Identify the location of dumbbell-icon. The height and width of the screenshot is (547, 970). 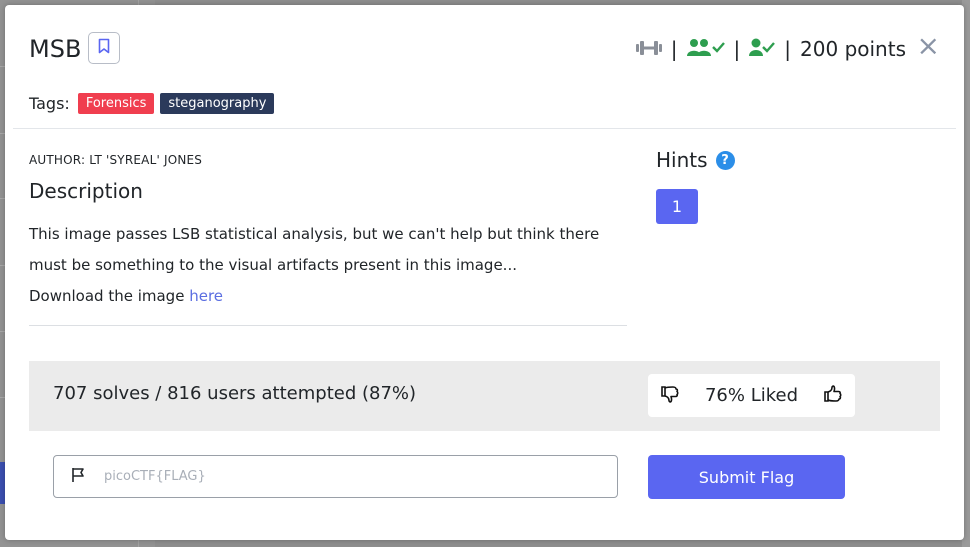
(648, 49).